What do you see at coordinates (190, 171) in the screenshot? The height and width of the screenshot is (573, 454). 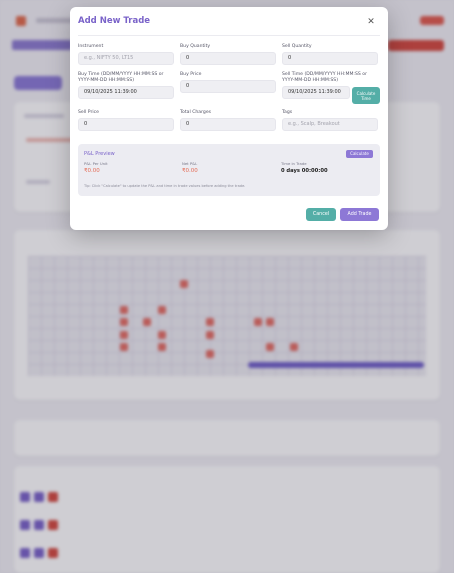 I see `net-pnl-value: ₹0.00` at bounding box center [190, 171].